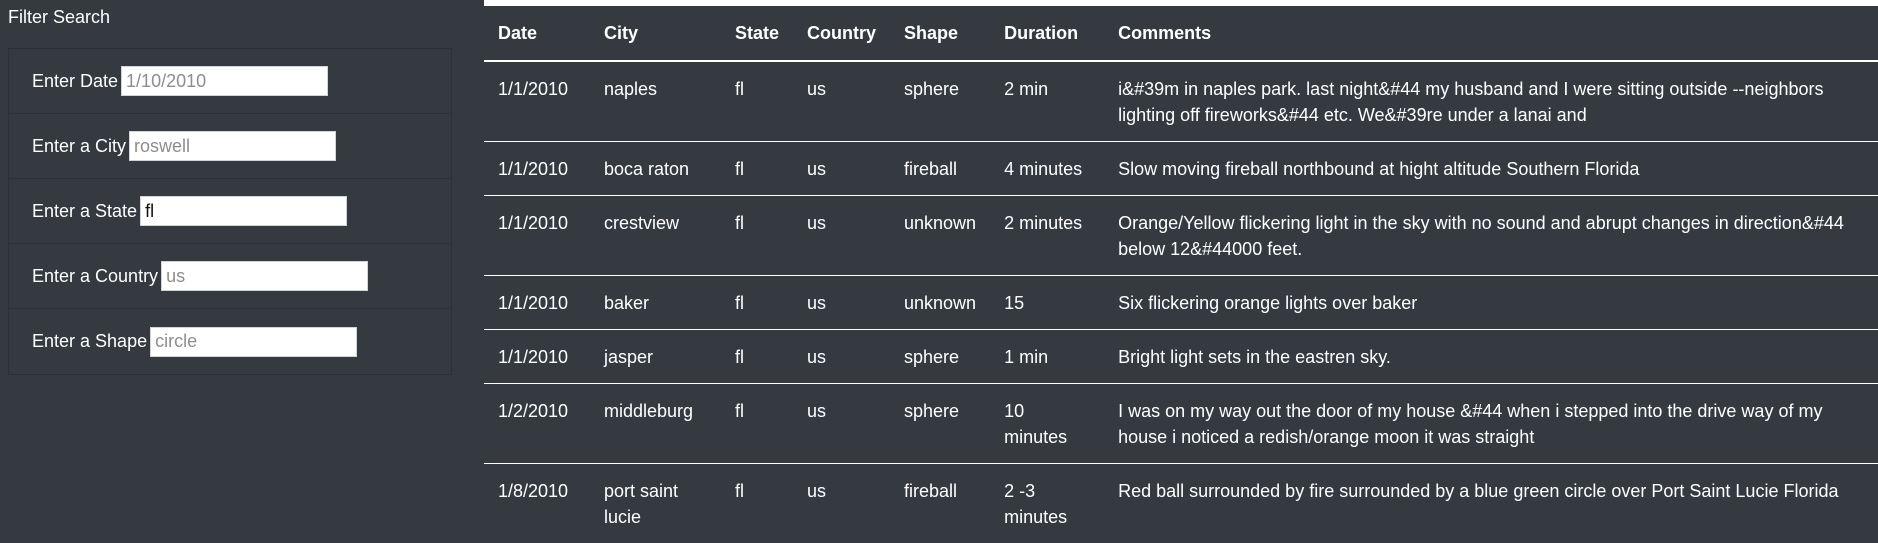 This screenshot has width=1878, height=543. What do you see at coordinates (537, 33) in the screenshot?
I see `header-date: Date` at bounding box center [537, 33].